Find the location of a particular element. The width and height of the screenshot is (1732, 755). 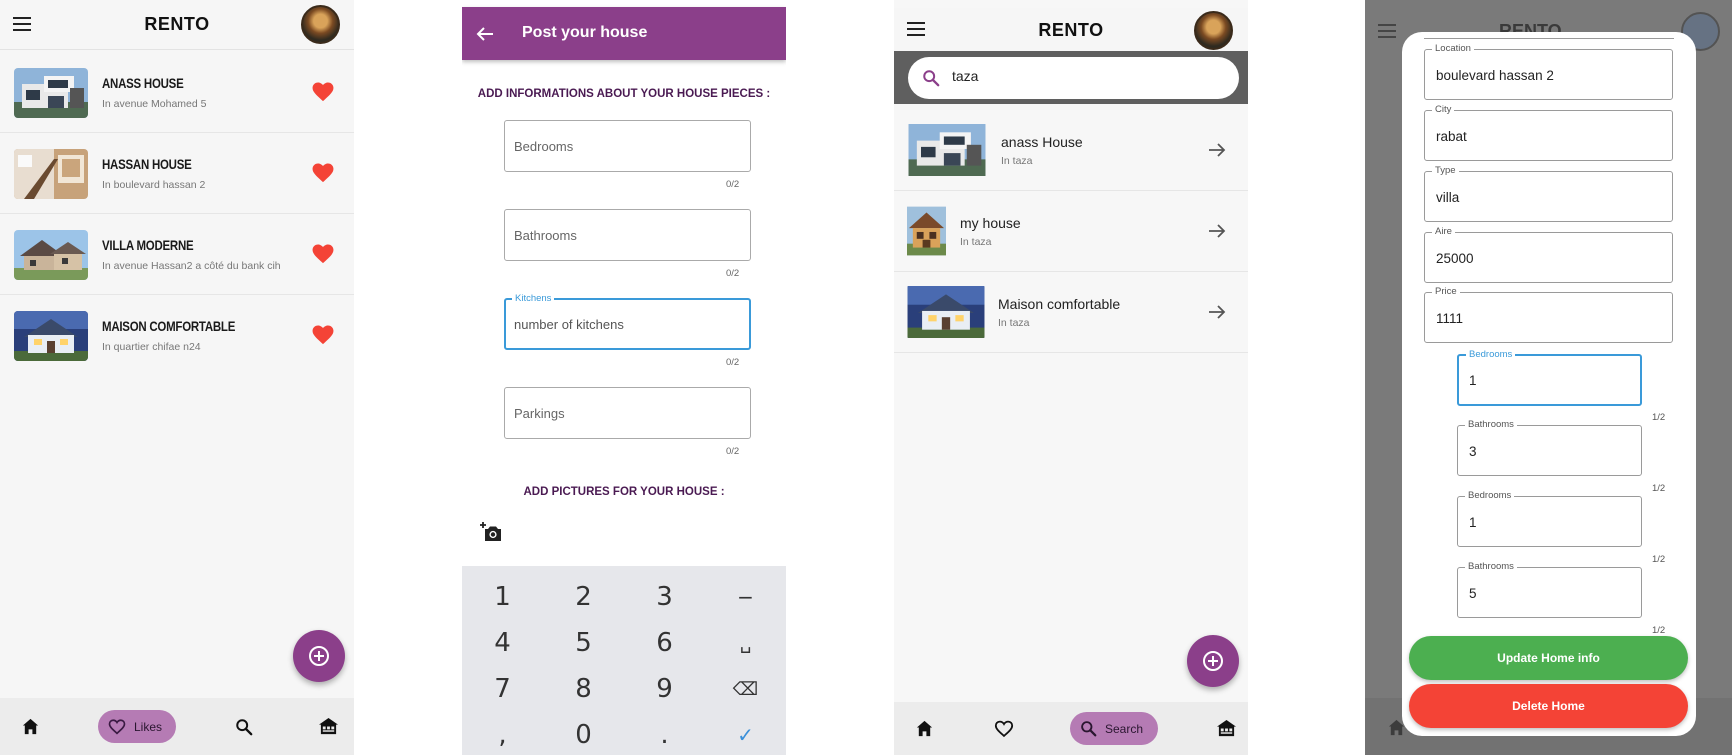

key-done: ✓ is located at coordinates (745, 733).